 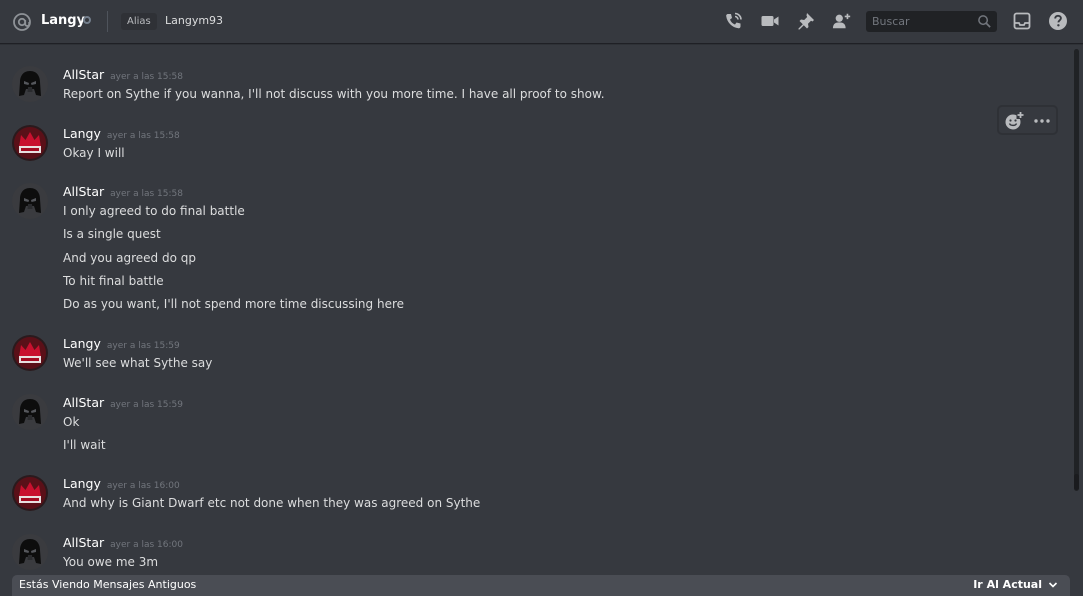 What do you see at coordinates (139, 21) in the screenshot?
I see `alias-tag: Alias` at bounding box center [139, 21].